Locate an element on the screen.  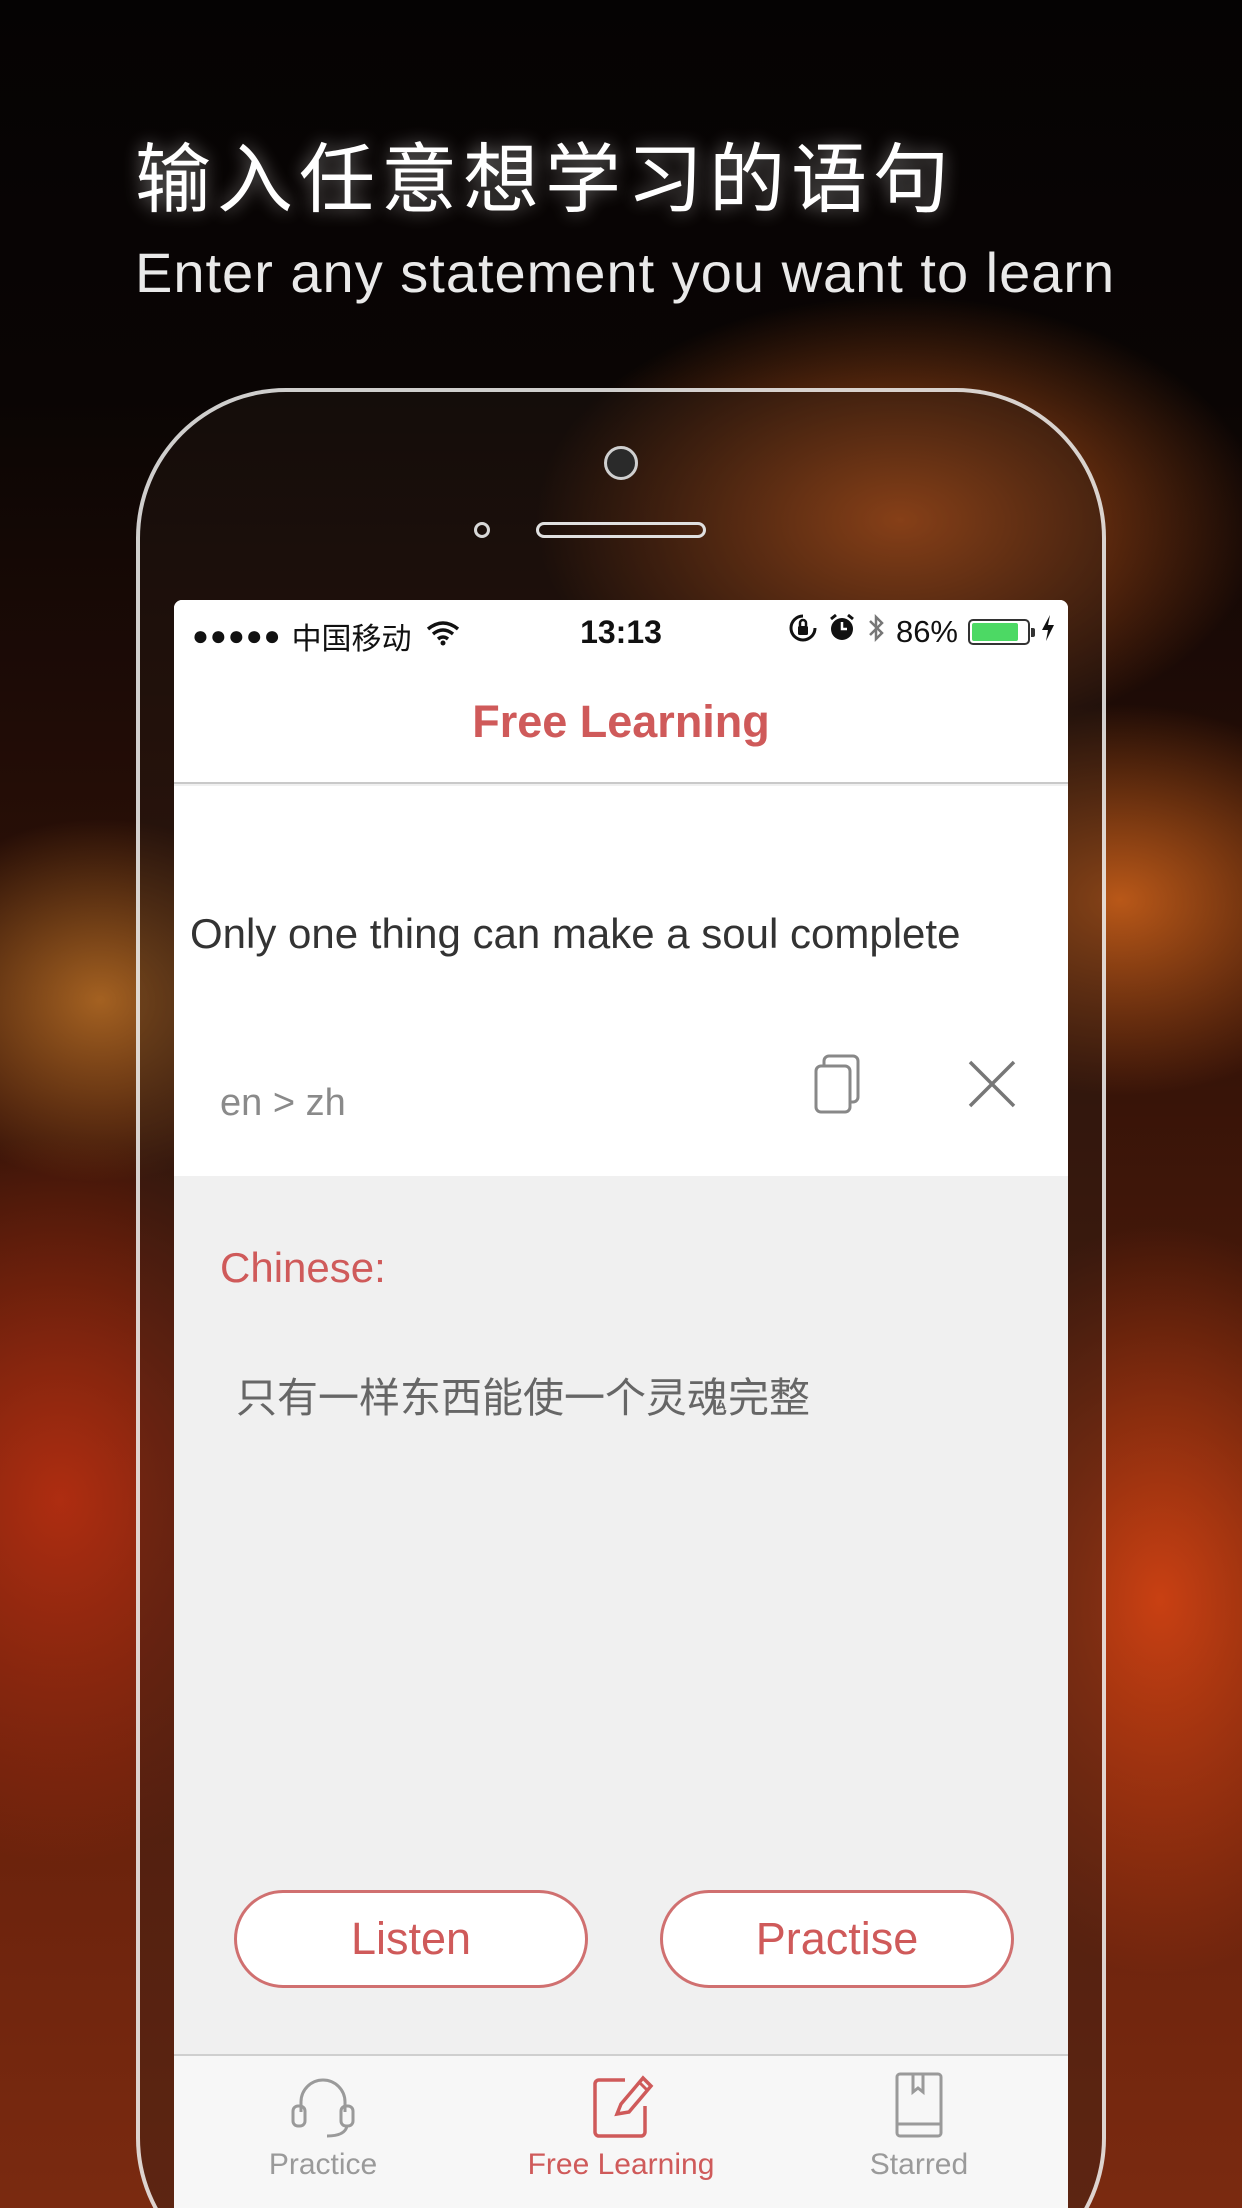
navigation-bar: Free Learning is located at coordinates (621, 724).